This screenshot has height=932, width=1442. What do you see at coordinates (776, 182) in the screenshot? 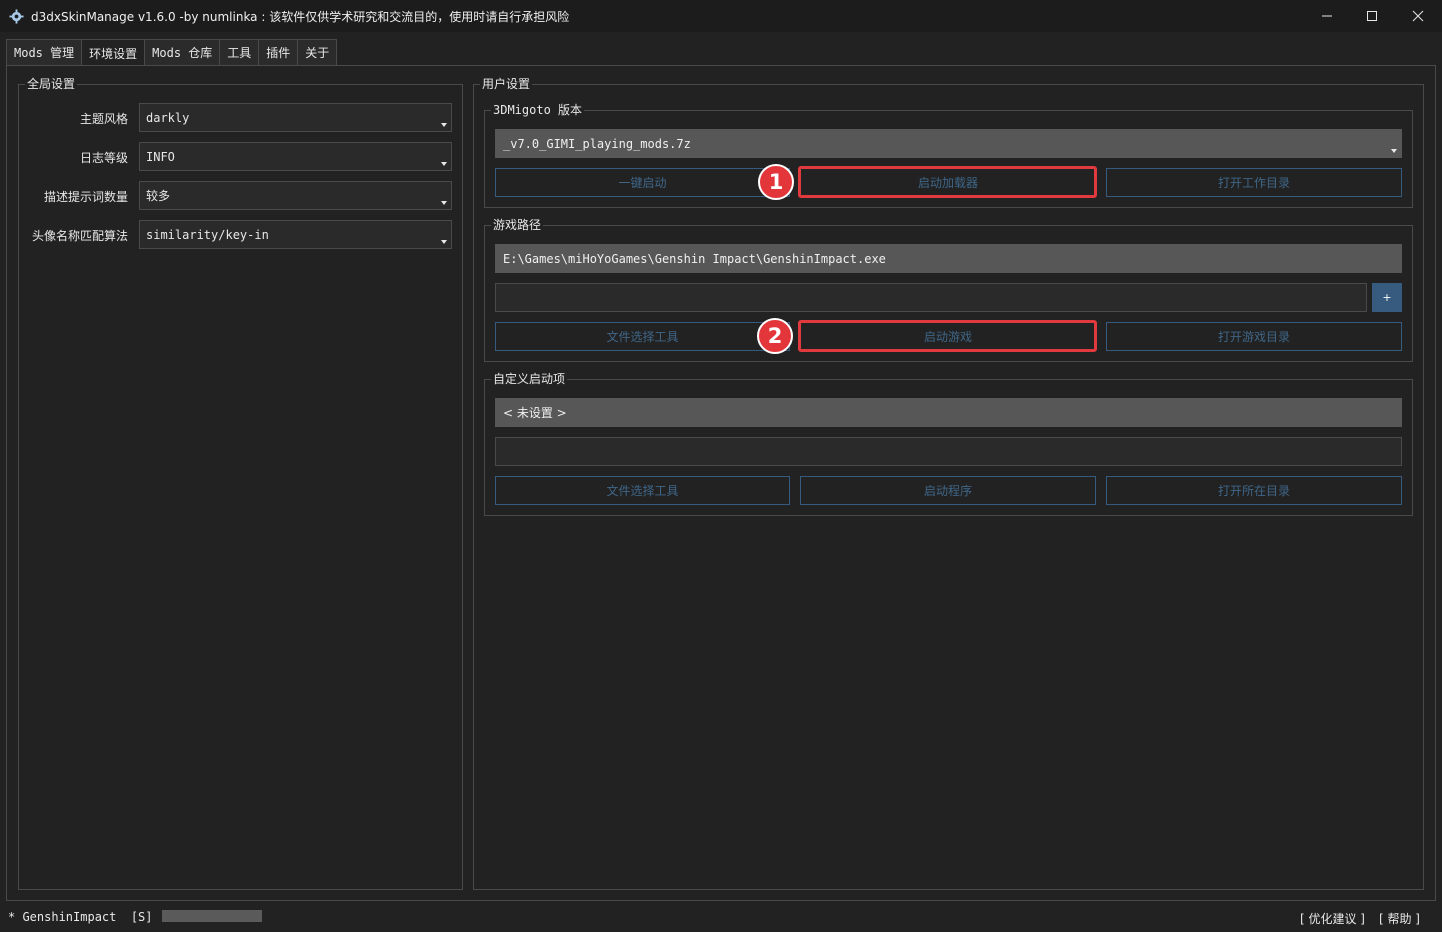
I see `step-badge-1: 1` at bounding box center [776, 182].